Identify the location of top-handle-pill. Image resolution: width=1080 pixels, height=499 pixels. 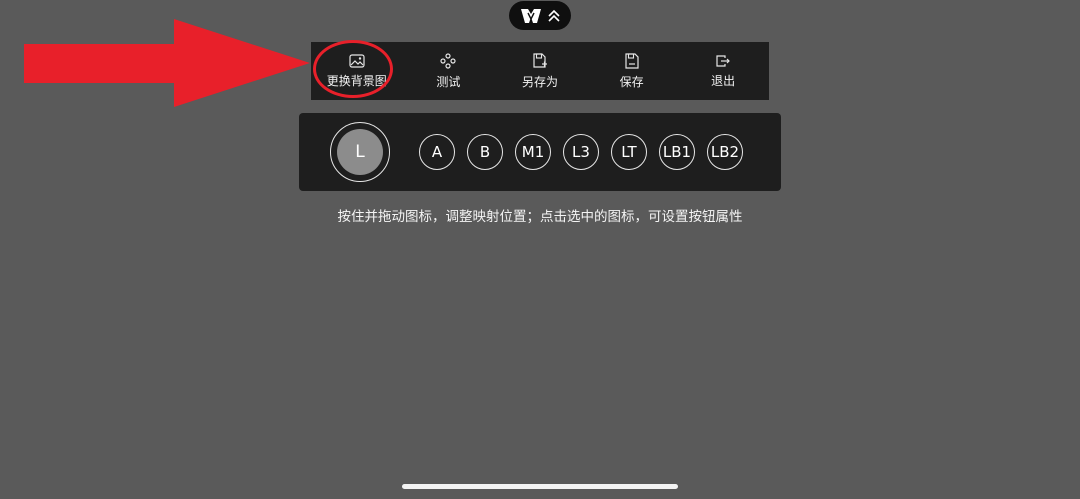
(540, 15).